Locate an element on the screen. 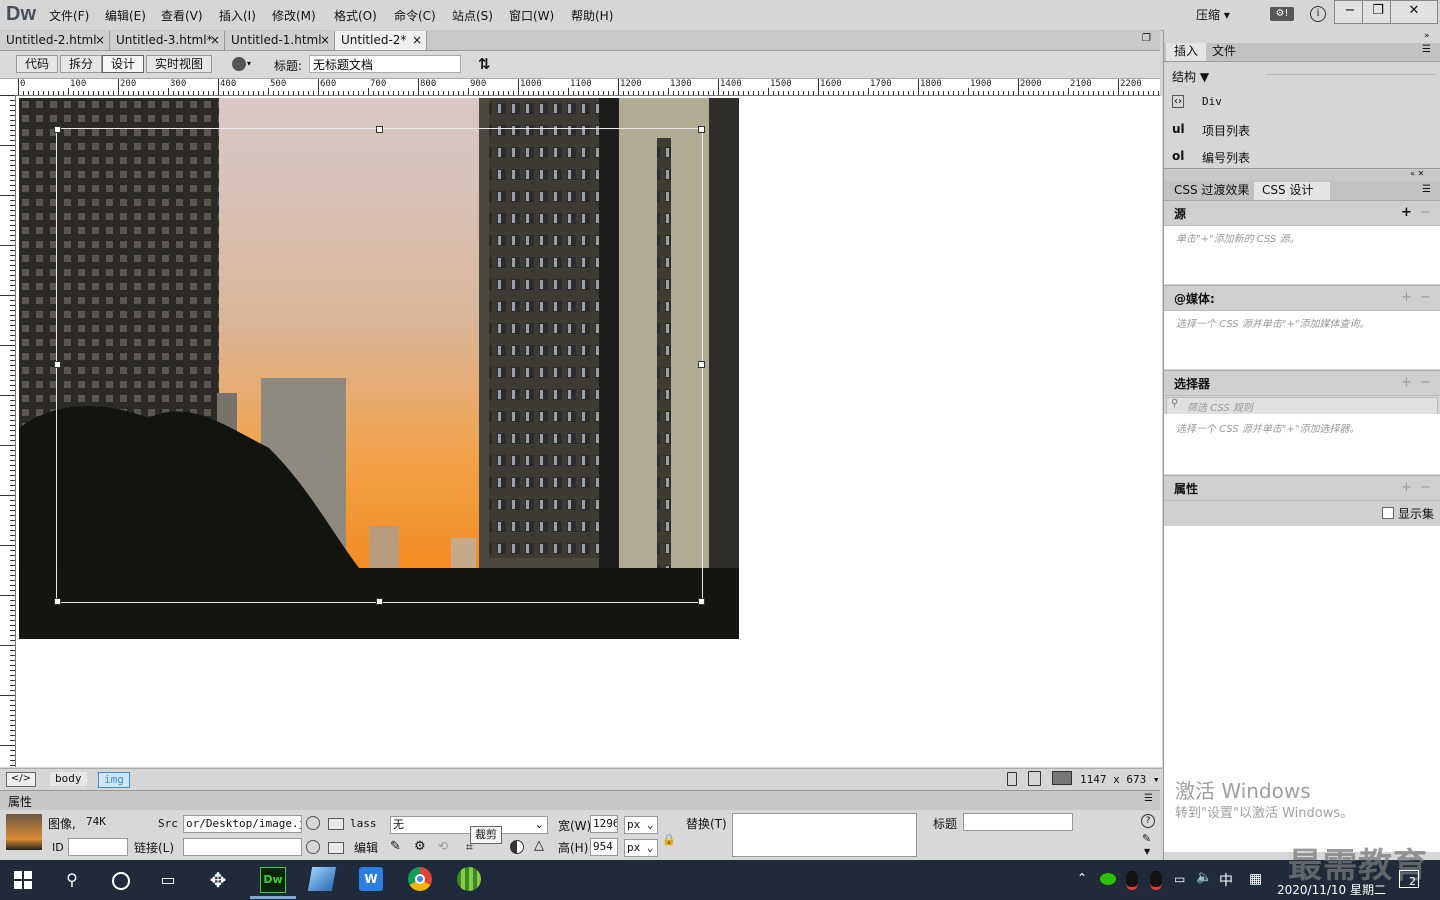 This screenshot has width=1440, height=900. remove-selector-icon: − is located at coordinates (1425, 382).